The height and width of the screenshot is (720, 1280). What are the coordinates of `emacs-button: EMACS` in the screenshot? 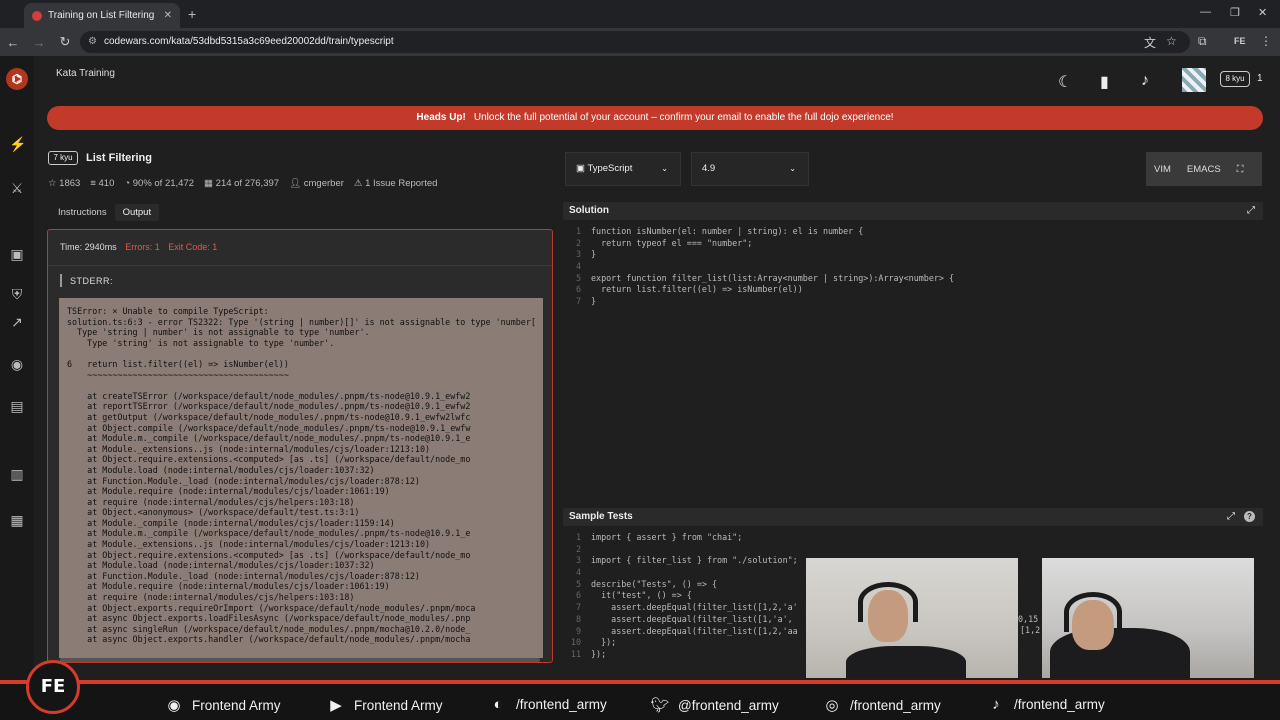 It's located at (1204, 169).